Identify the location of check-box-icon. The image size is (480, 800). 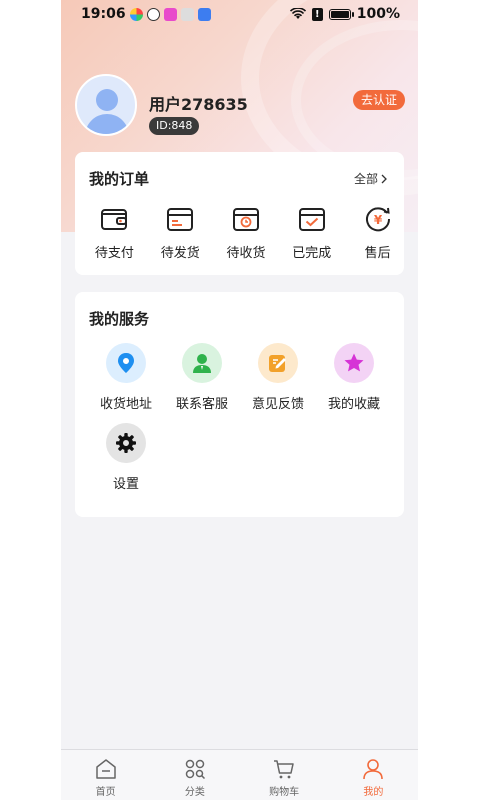
(311, 219).